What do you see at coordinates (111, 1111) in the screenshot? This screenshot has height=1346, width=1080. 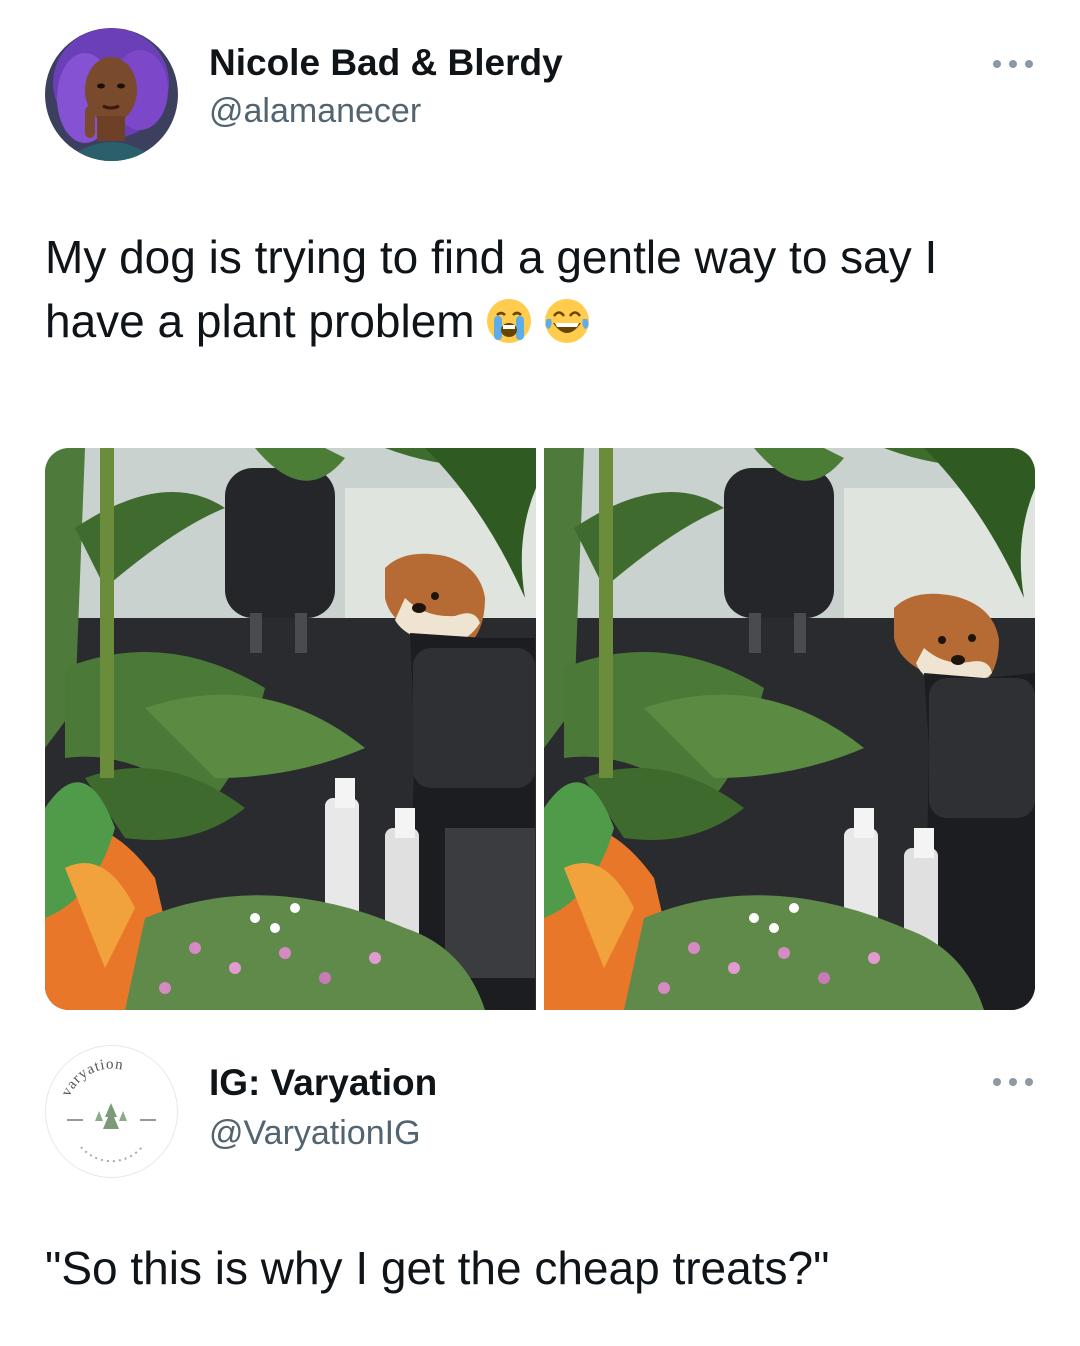 I see `avatar: varyation` at bounding box center [111, 1111].